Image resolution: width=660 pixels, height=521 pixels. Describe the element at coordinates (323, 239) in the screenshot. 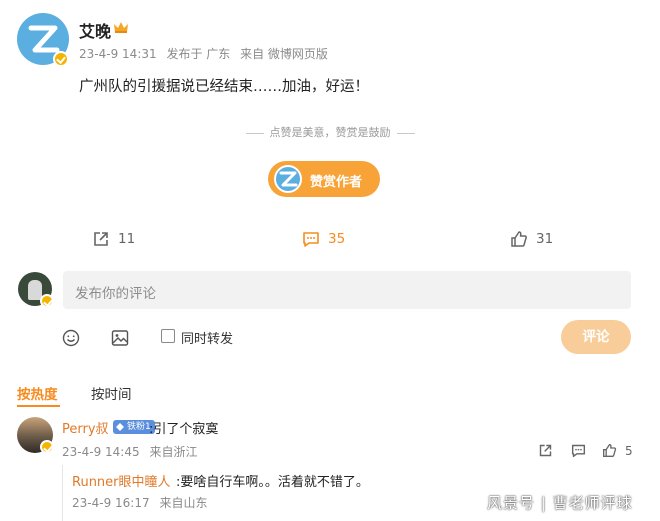

I see `comment-button: 35` at that location.